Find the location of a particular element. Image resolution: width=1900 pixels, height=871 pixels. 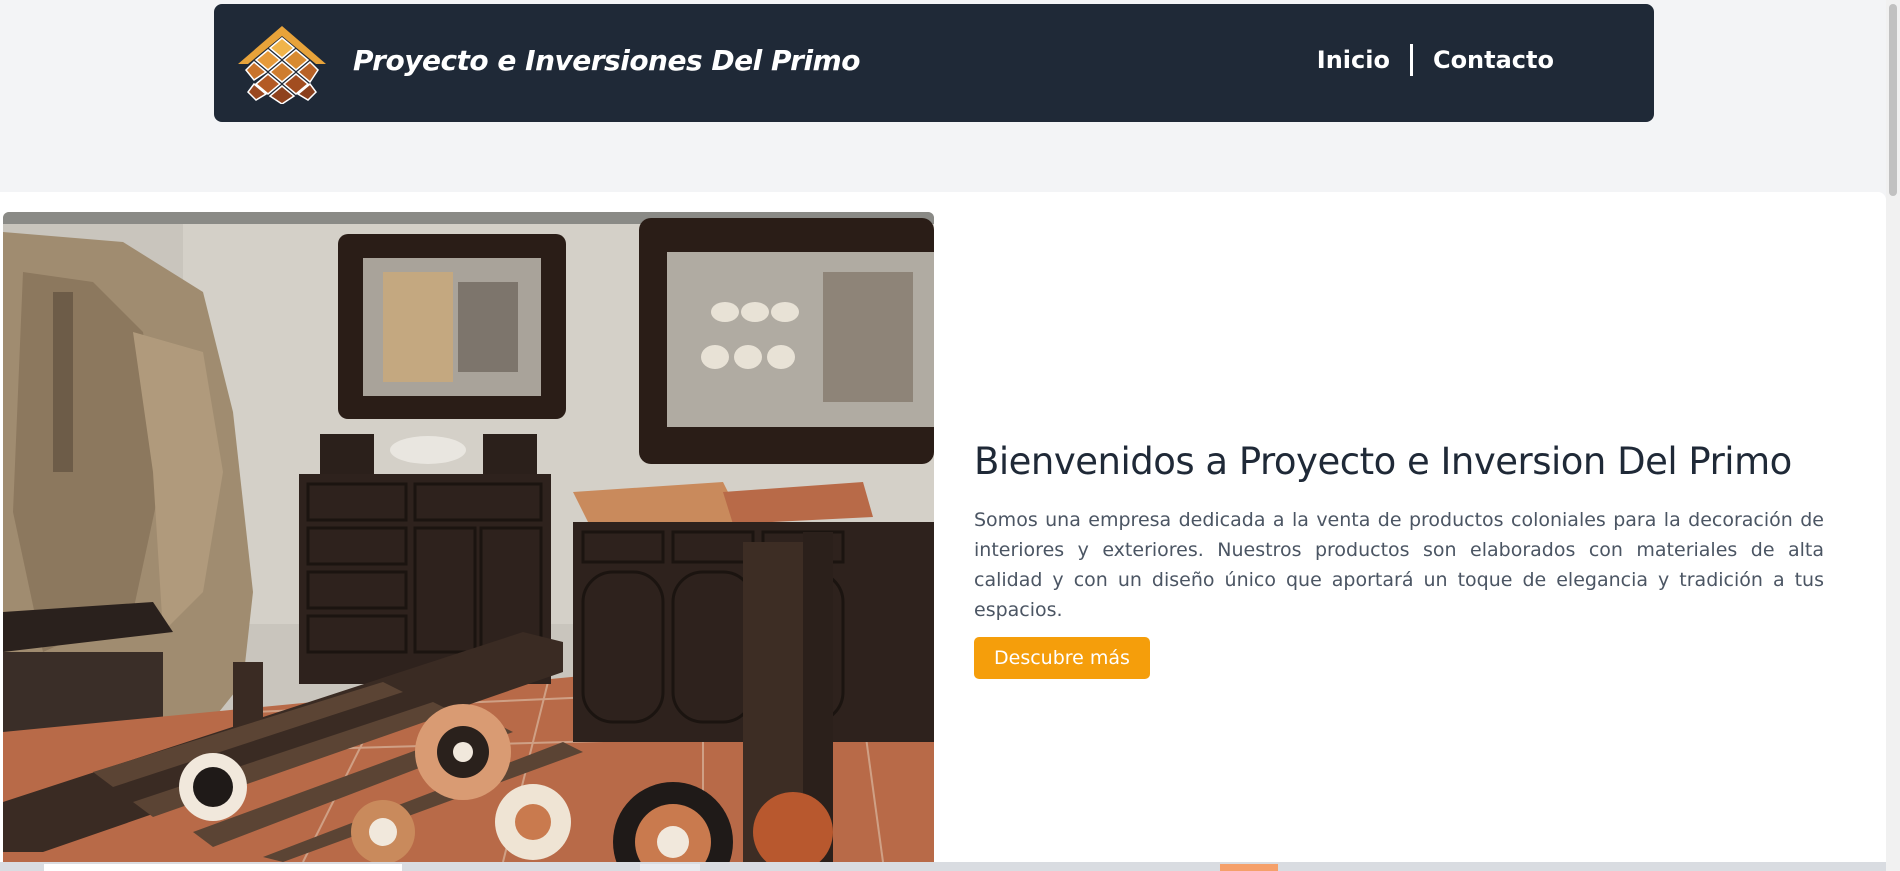

tiled-house-logo-icon is located at coordinates (282, 64).